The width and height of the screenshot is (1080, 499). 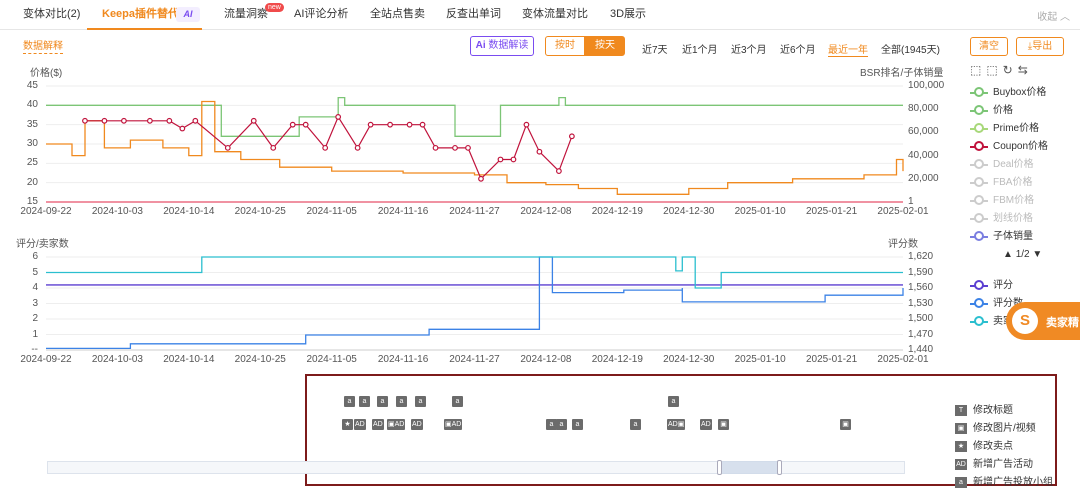 I want to click on legend-label: Deal价格, so click(x=1013, y=164).